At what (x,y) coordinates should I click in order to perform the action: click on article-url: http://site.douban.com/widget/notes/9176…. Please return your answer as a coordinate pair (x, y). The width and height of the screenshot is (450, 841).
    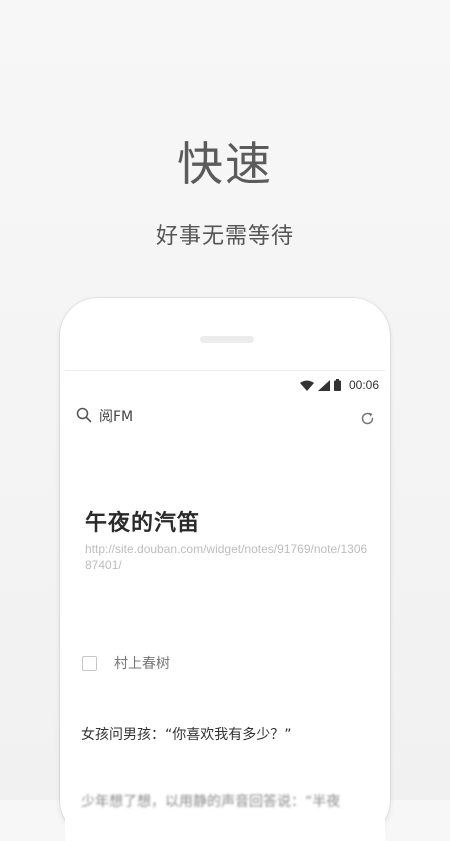
    Looking at the image, I should click on (227, 557).